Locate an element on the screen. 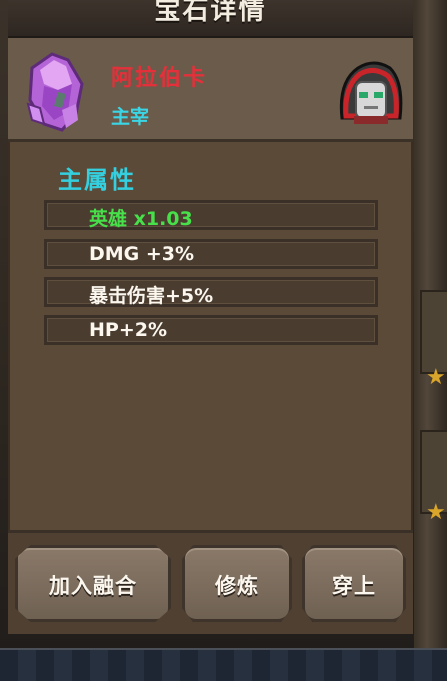  purple-crystal-icon is located at coordinates (55, 92).